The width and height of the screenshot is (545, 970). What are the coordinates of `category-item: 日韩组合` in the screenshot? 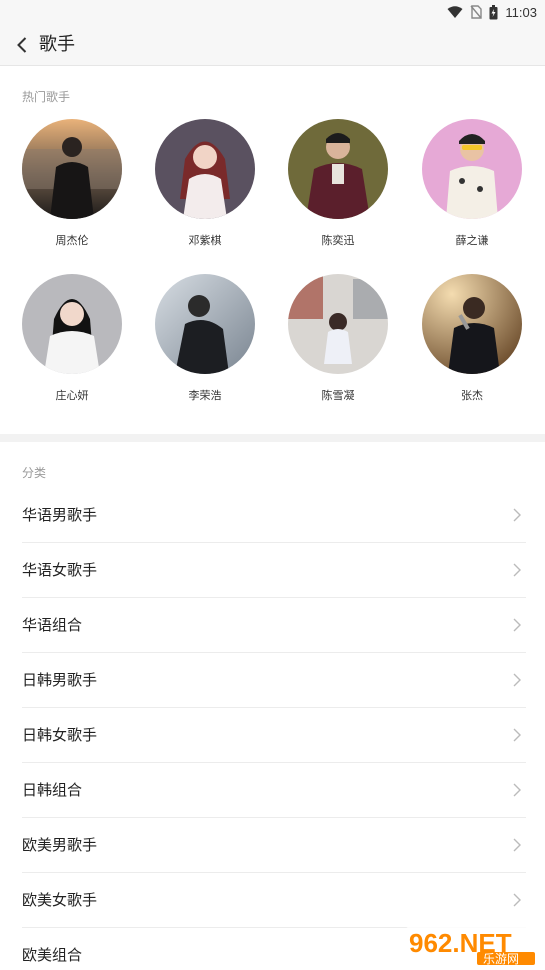 It's located at (274, 790).